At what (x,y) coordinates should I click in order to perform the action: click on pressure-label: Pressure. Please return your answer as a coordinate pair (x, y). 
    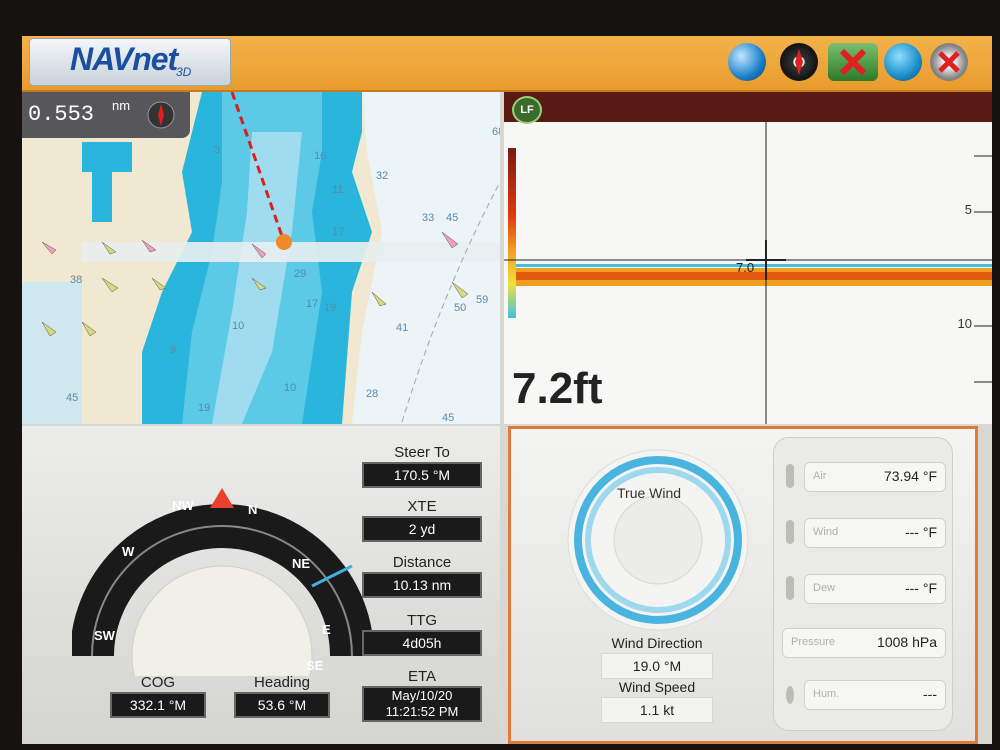
    Looking at the image, I should click on (813, 642).